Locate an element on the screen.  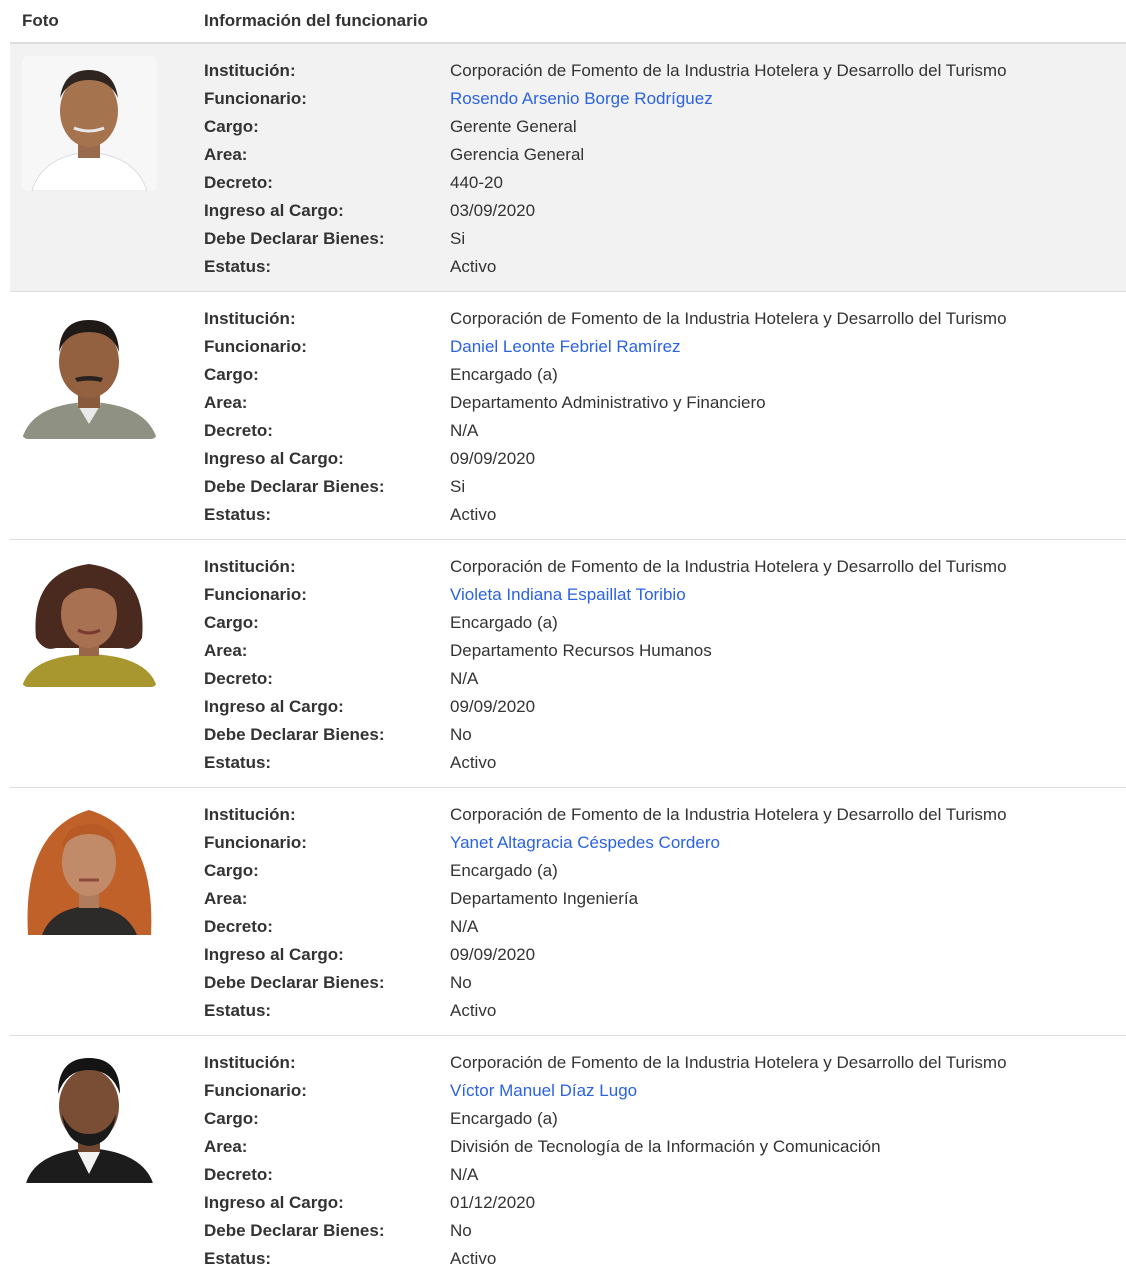
ingreso-value: 01/12/2020 is located at coordinates (493, 1202).